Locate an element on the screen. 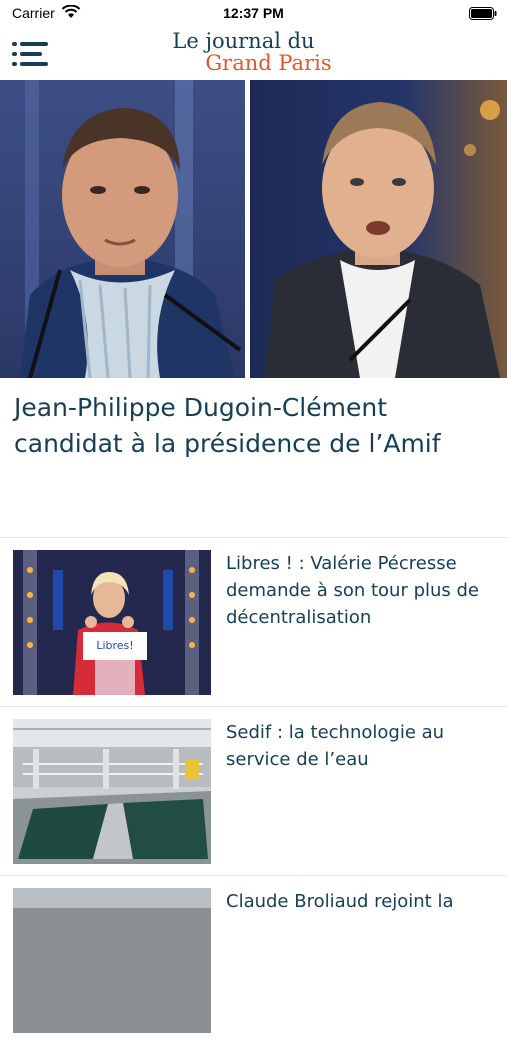 This screenshot has height=1046, width=507. article-photo is located at coordinates (112, 960).